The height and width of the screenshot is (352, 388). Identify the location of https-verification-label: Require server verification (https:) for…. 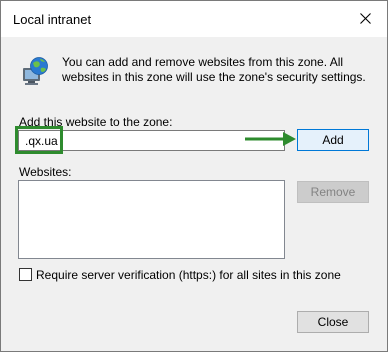
(188, 275).